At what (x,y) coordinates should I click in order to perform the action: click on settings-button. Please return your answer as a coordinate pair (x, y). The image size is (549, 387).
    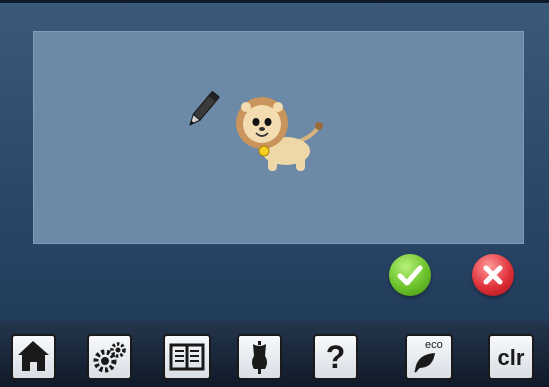
    Looking at the image, I should click on (109, 357).